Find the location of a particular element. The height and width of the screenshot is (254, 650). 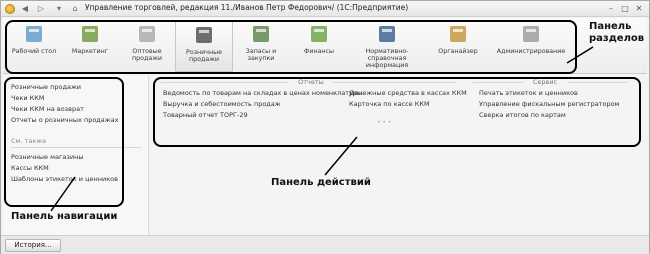

actions-panel-callout: Панель действий is located at coordinates (321, 182).